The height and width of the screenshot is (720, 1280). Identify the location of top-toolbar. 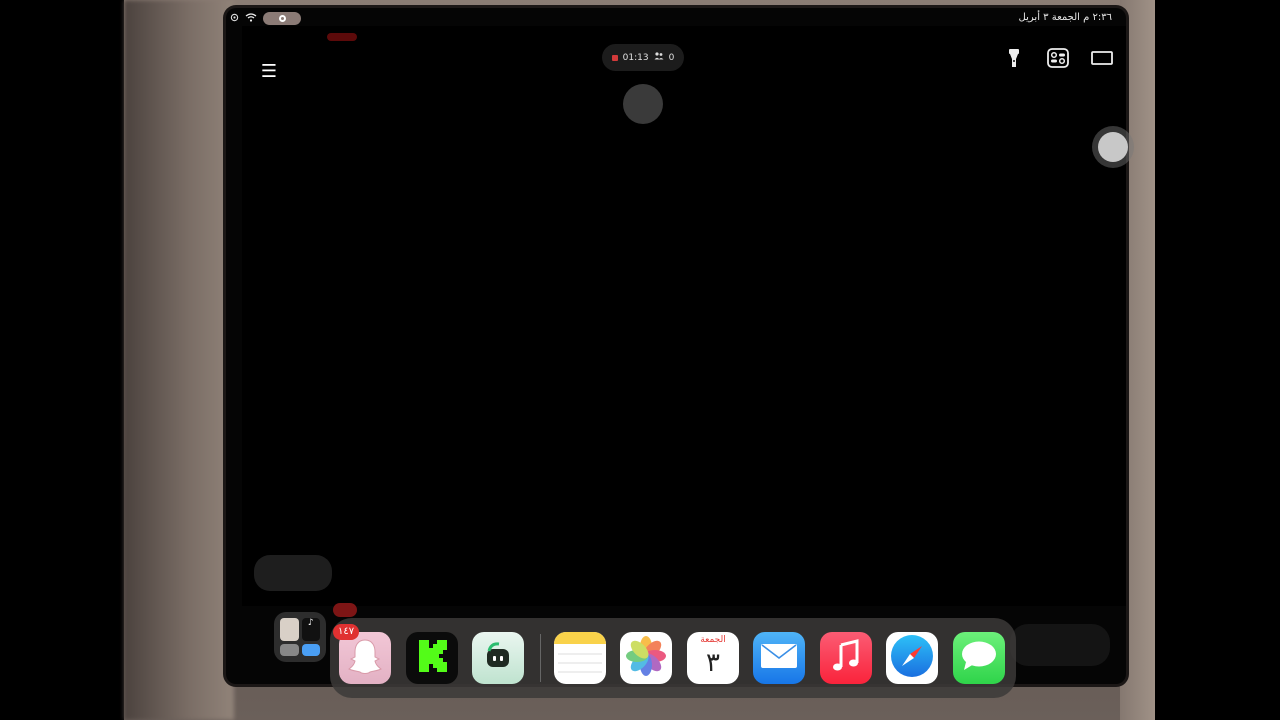
(1058, 60).